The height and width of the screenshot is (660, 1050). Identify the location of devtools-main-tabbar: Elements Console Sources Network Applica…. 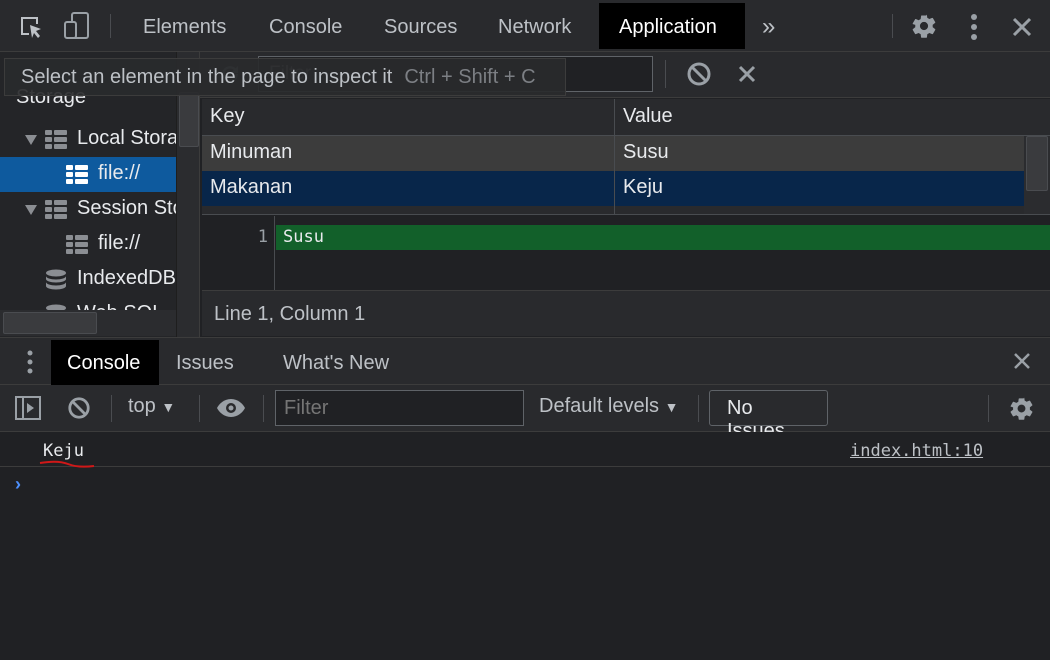
(525, 26).